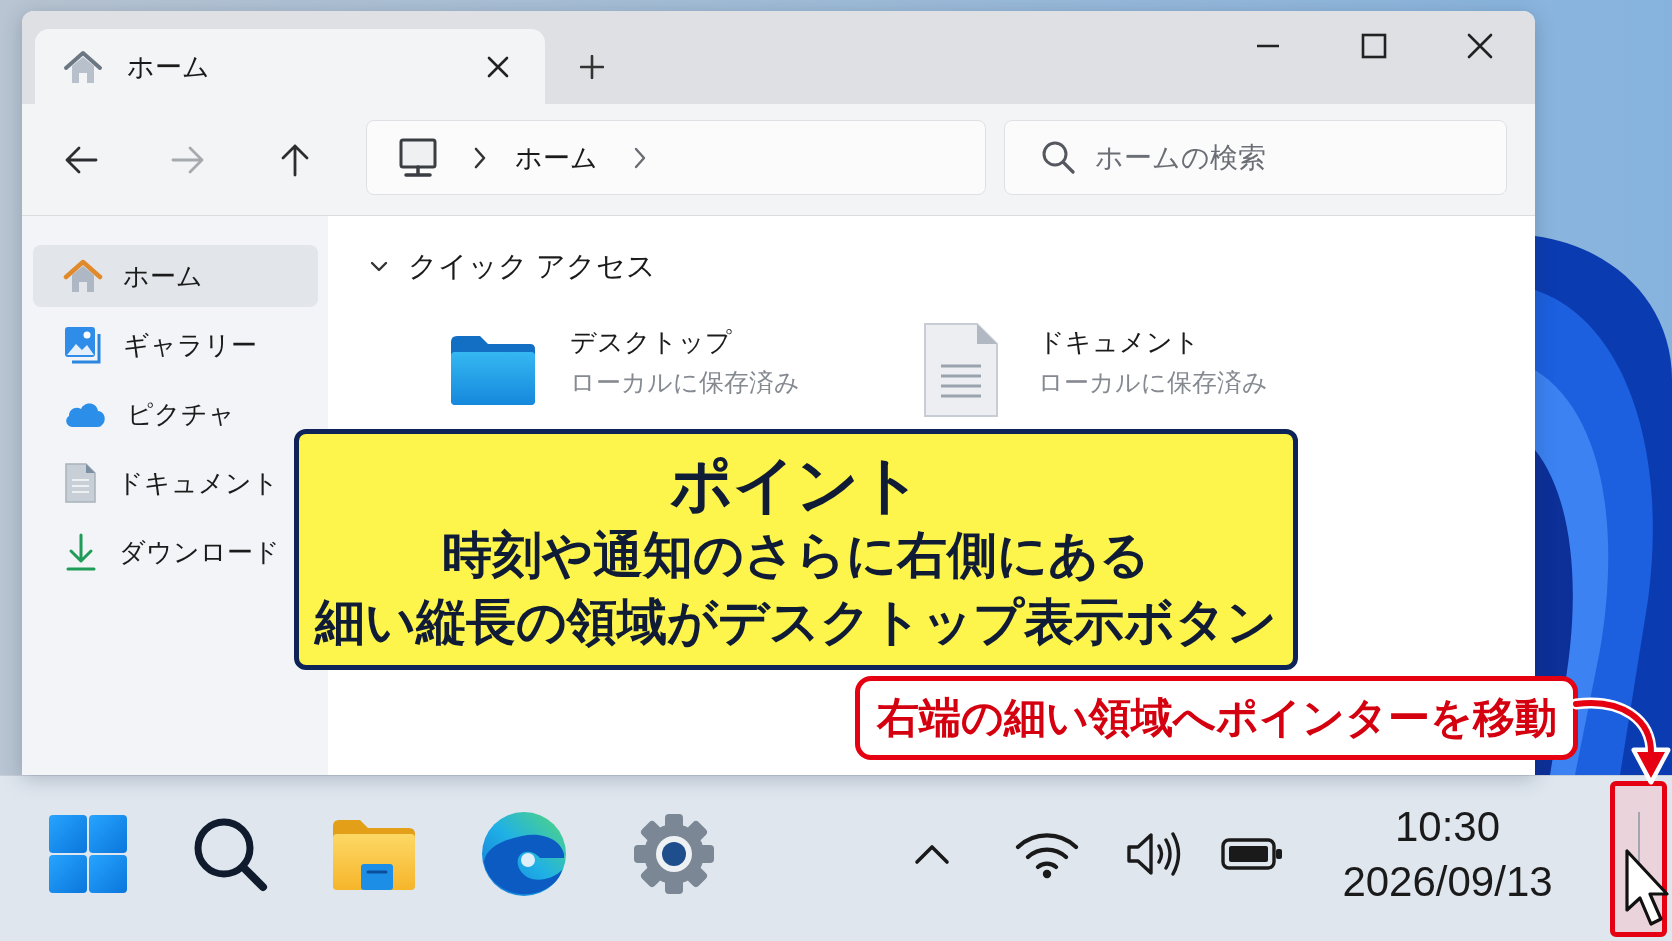 Image resolution: width=1672 pixels, height=941 pixels. What do you see at coordinates (159, 552) in the screenshot?
I see `sidebar-item: ダウンロード` at bounding box center [159, 552].